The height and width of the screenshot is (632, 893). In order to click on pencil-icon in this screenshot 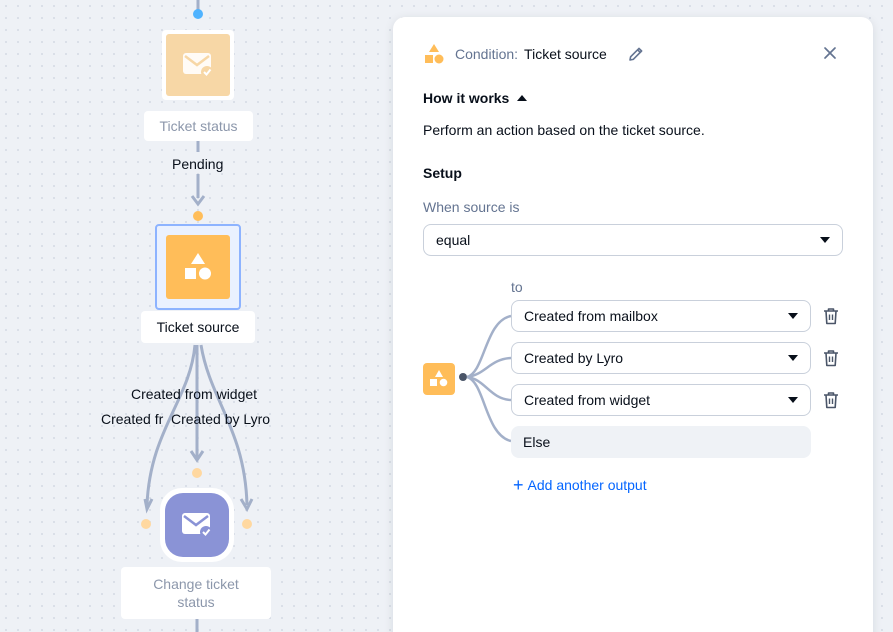, I will do `click(636, 54)`.